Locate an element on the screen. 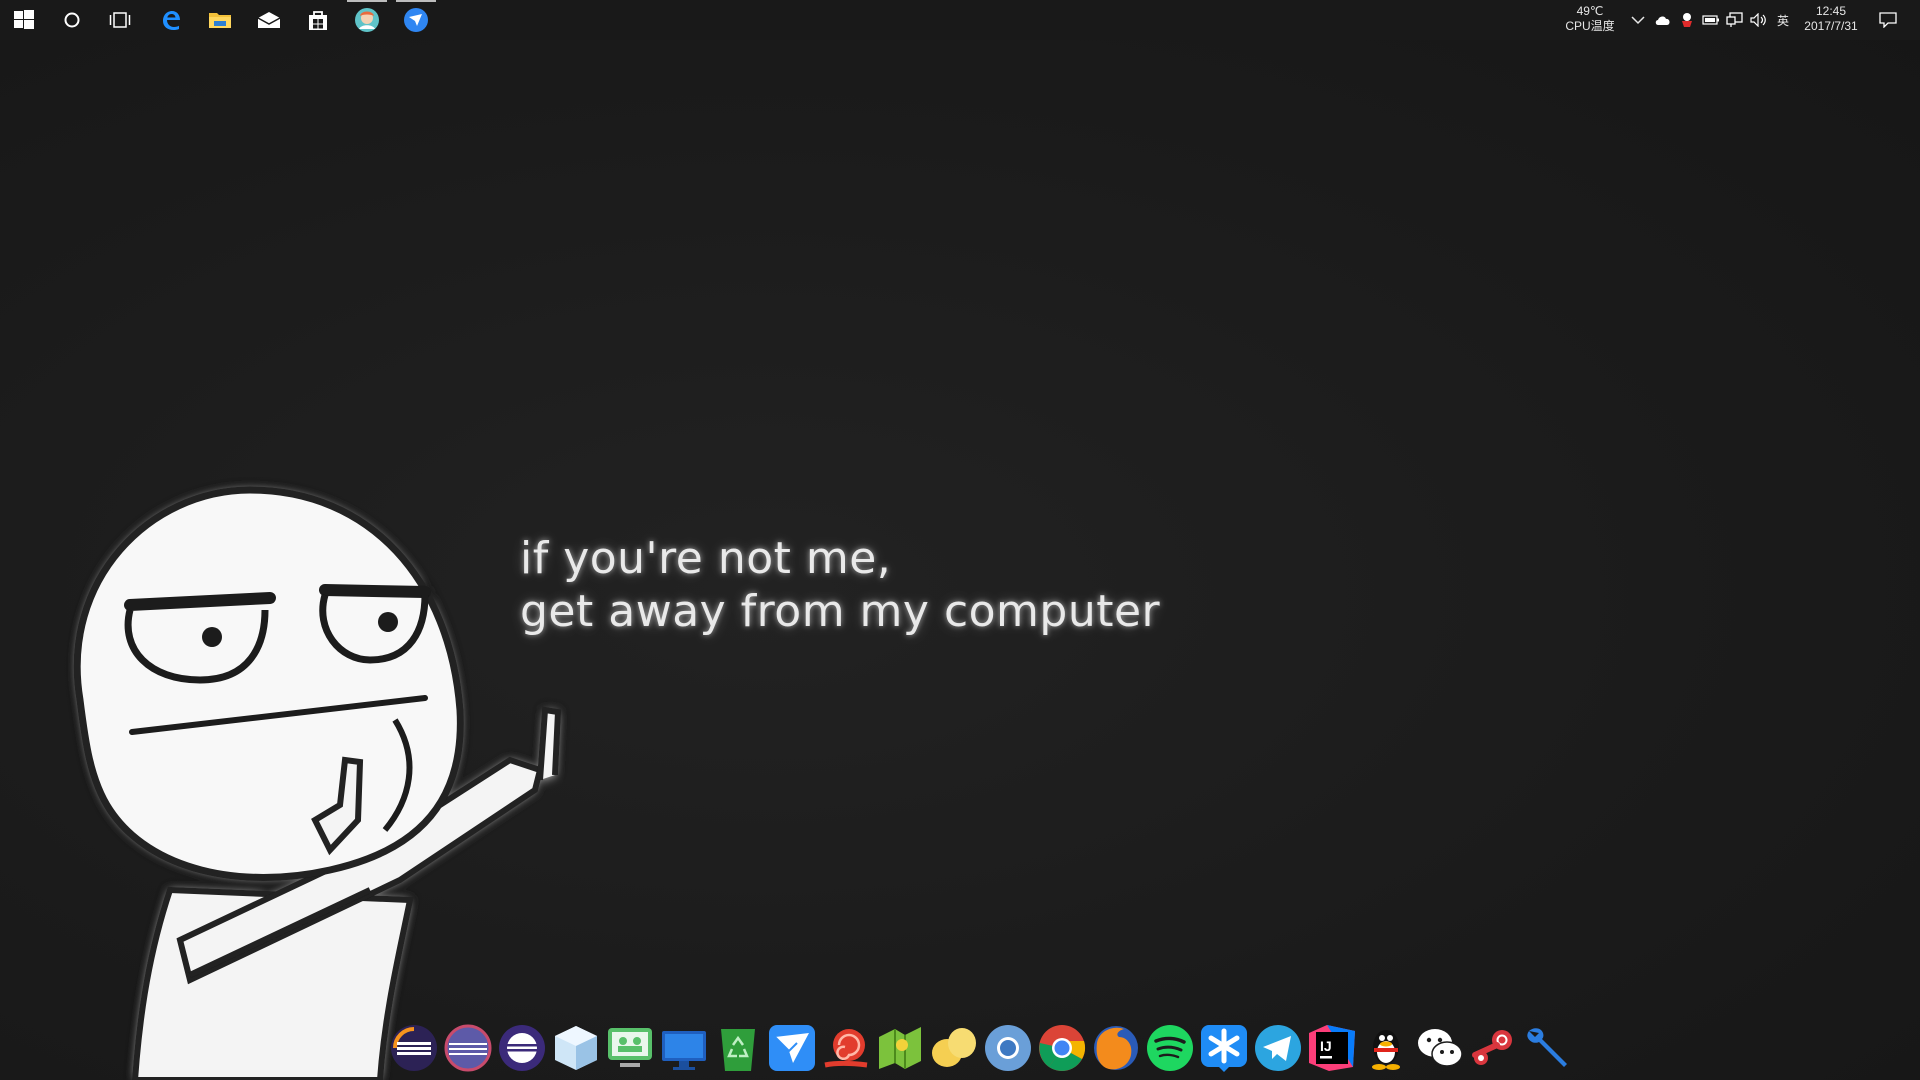 The width and height of the screenshot is (1920, 1080). task-view-icon is located at coordinates (120, 20).